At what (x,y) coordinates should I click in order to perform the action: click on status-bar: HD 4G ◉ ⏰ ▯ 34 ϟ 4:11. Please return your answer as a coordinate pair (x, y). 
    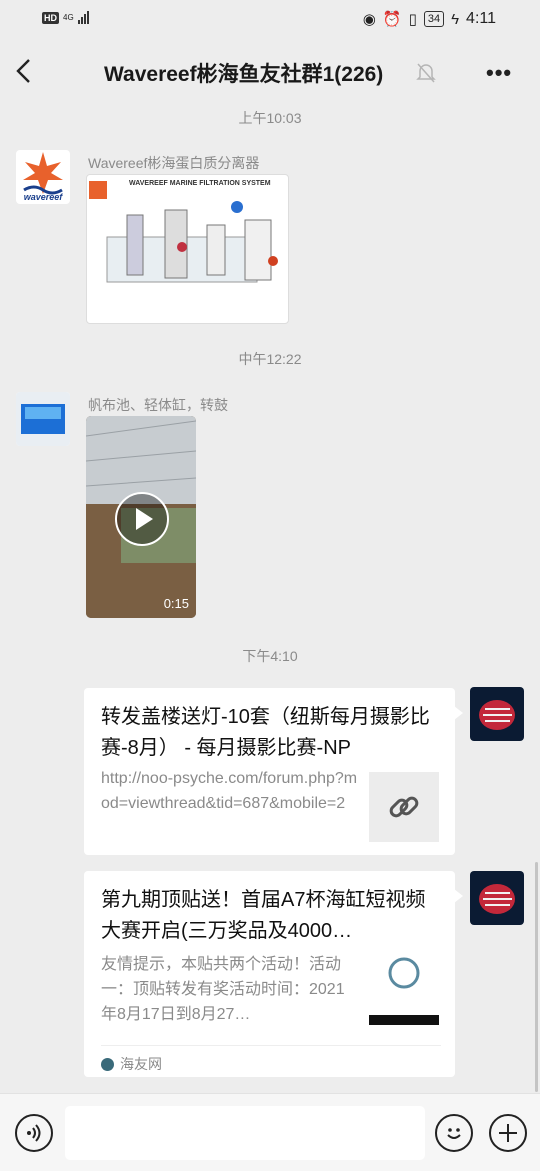
    Looking at the image, I should click on (270, 20).